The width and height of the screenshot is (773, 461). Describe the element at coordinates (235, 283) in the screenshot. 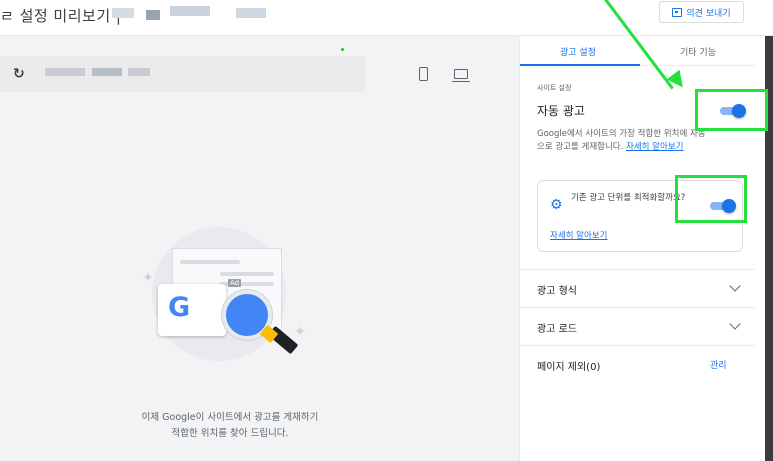

I see `ad-badge: Ad` at that location.